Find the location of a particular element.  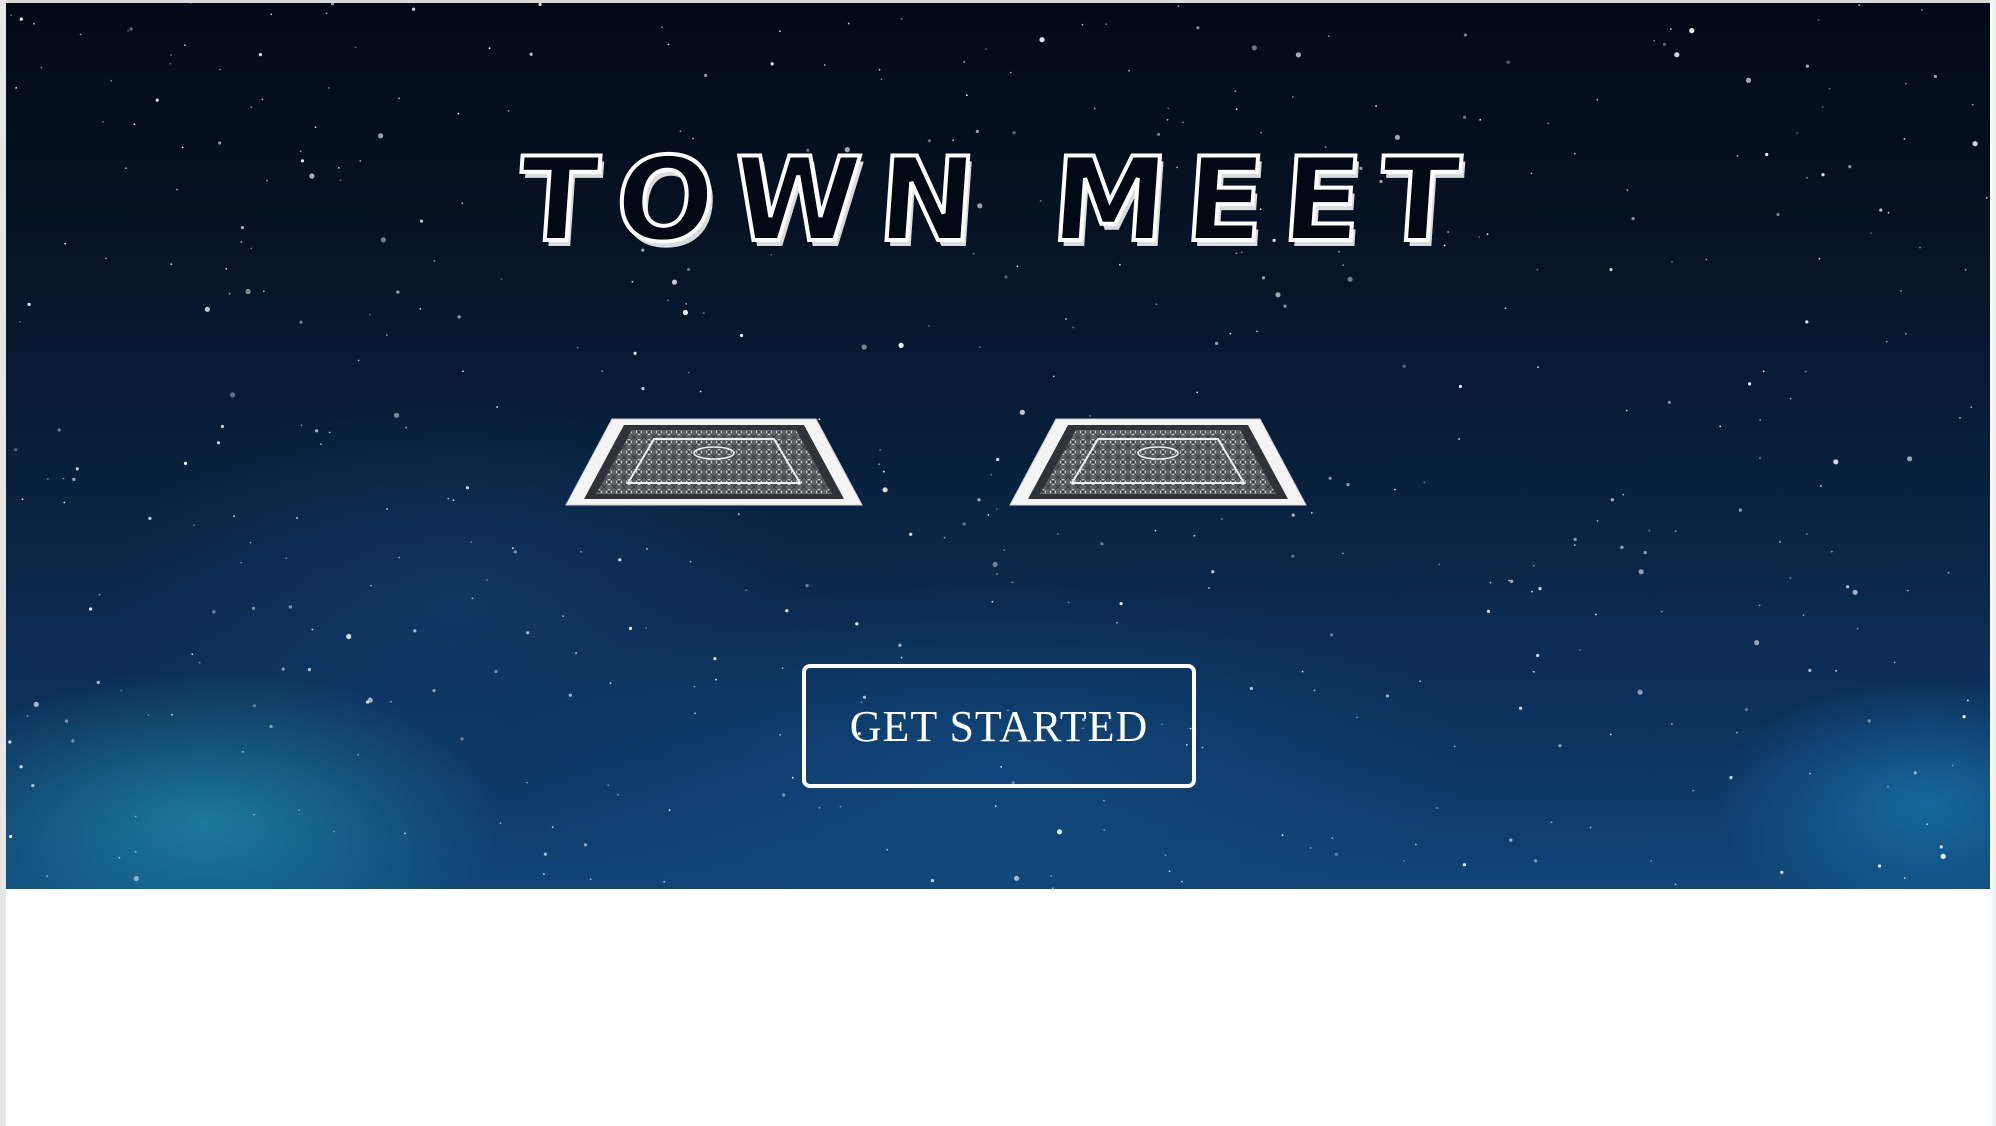

scrollbar-edge is located at coordinates (1993, 563).